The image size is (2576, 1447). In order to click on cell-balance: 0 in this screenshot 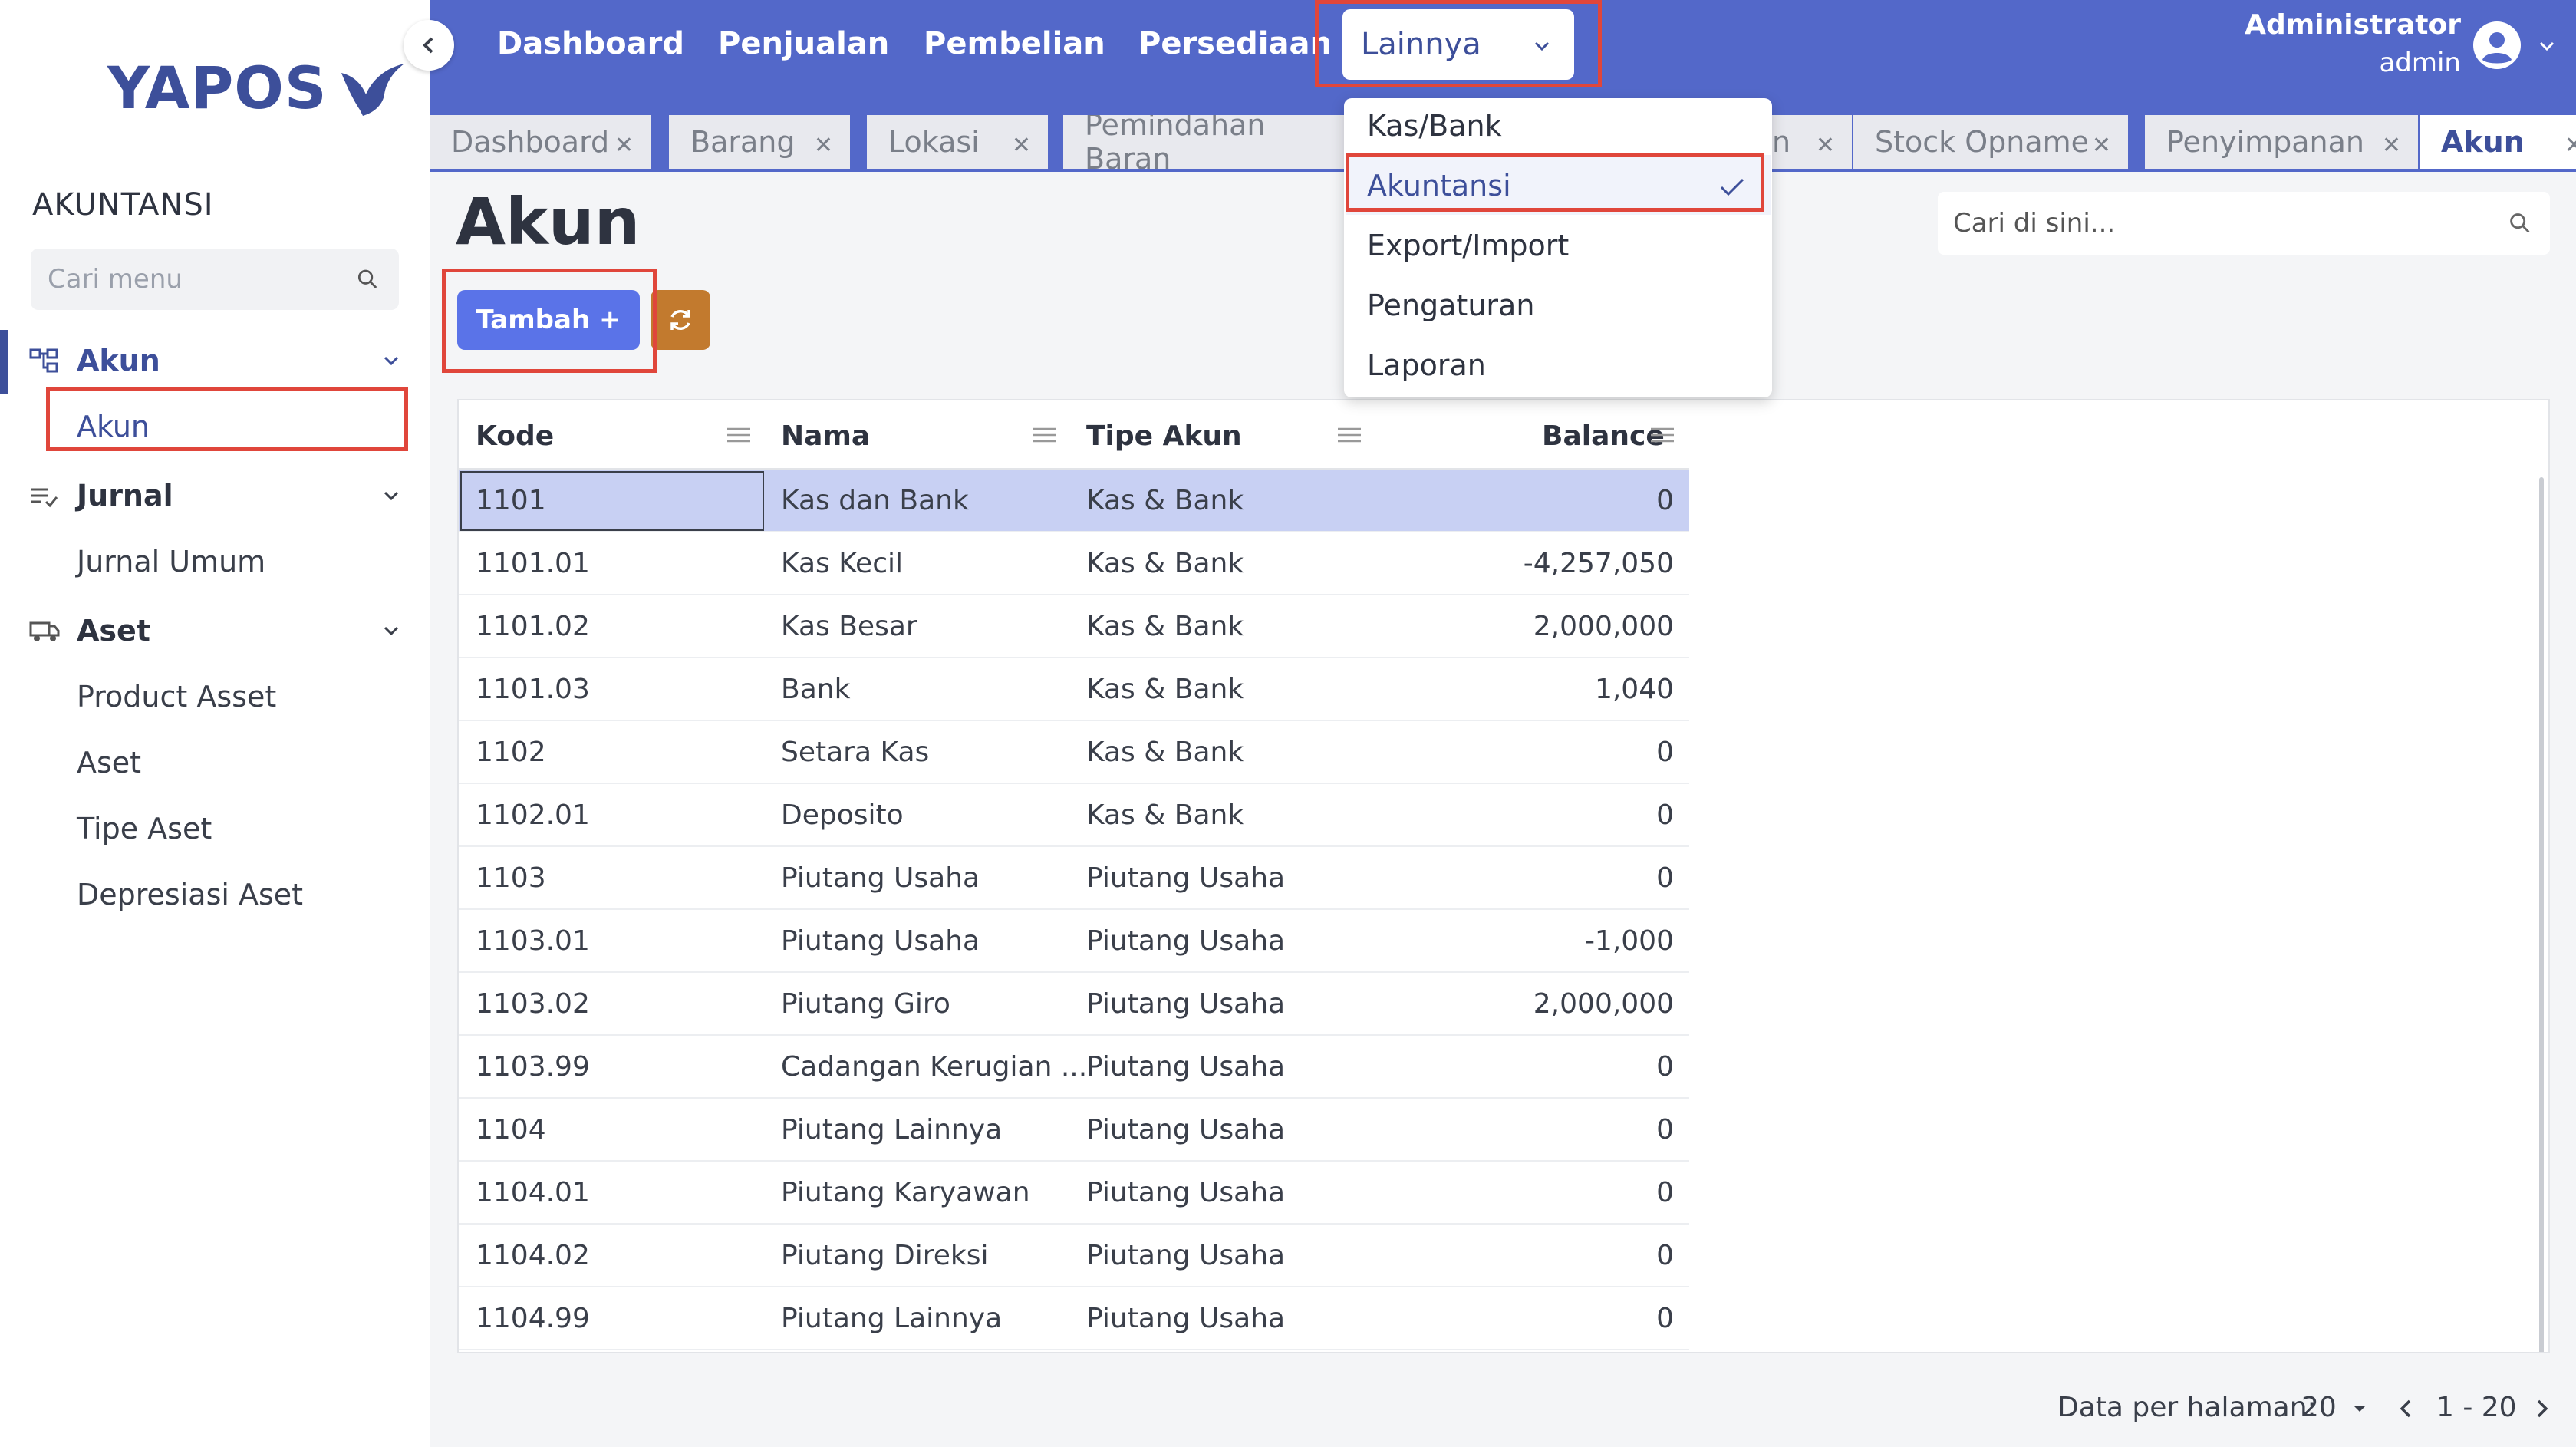, I will do `click(1665, 500)`.